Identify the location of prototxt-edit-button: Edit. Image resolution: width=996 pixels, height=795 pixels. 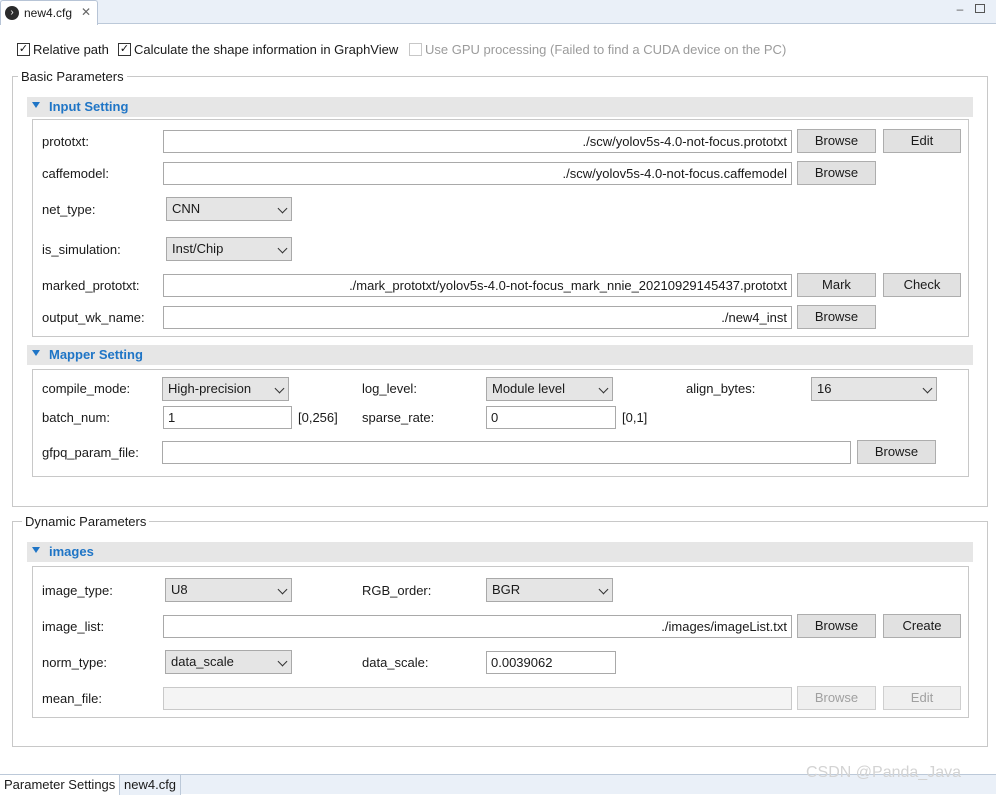
(922, 141).